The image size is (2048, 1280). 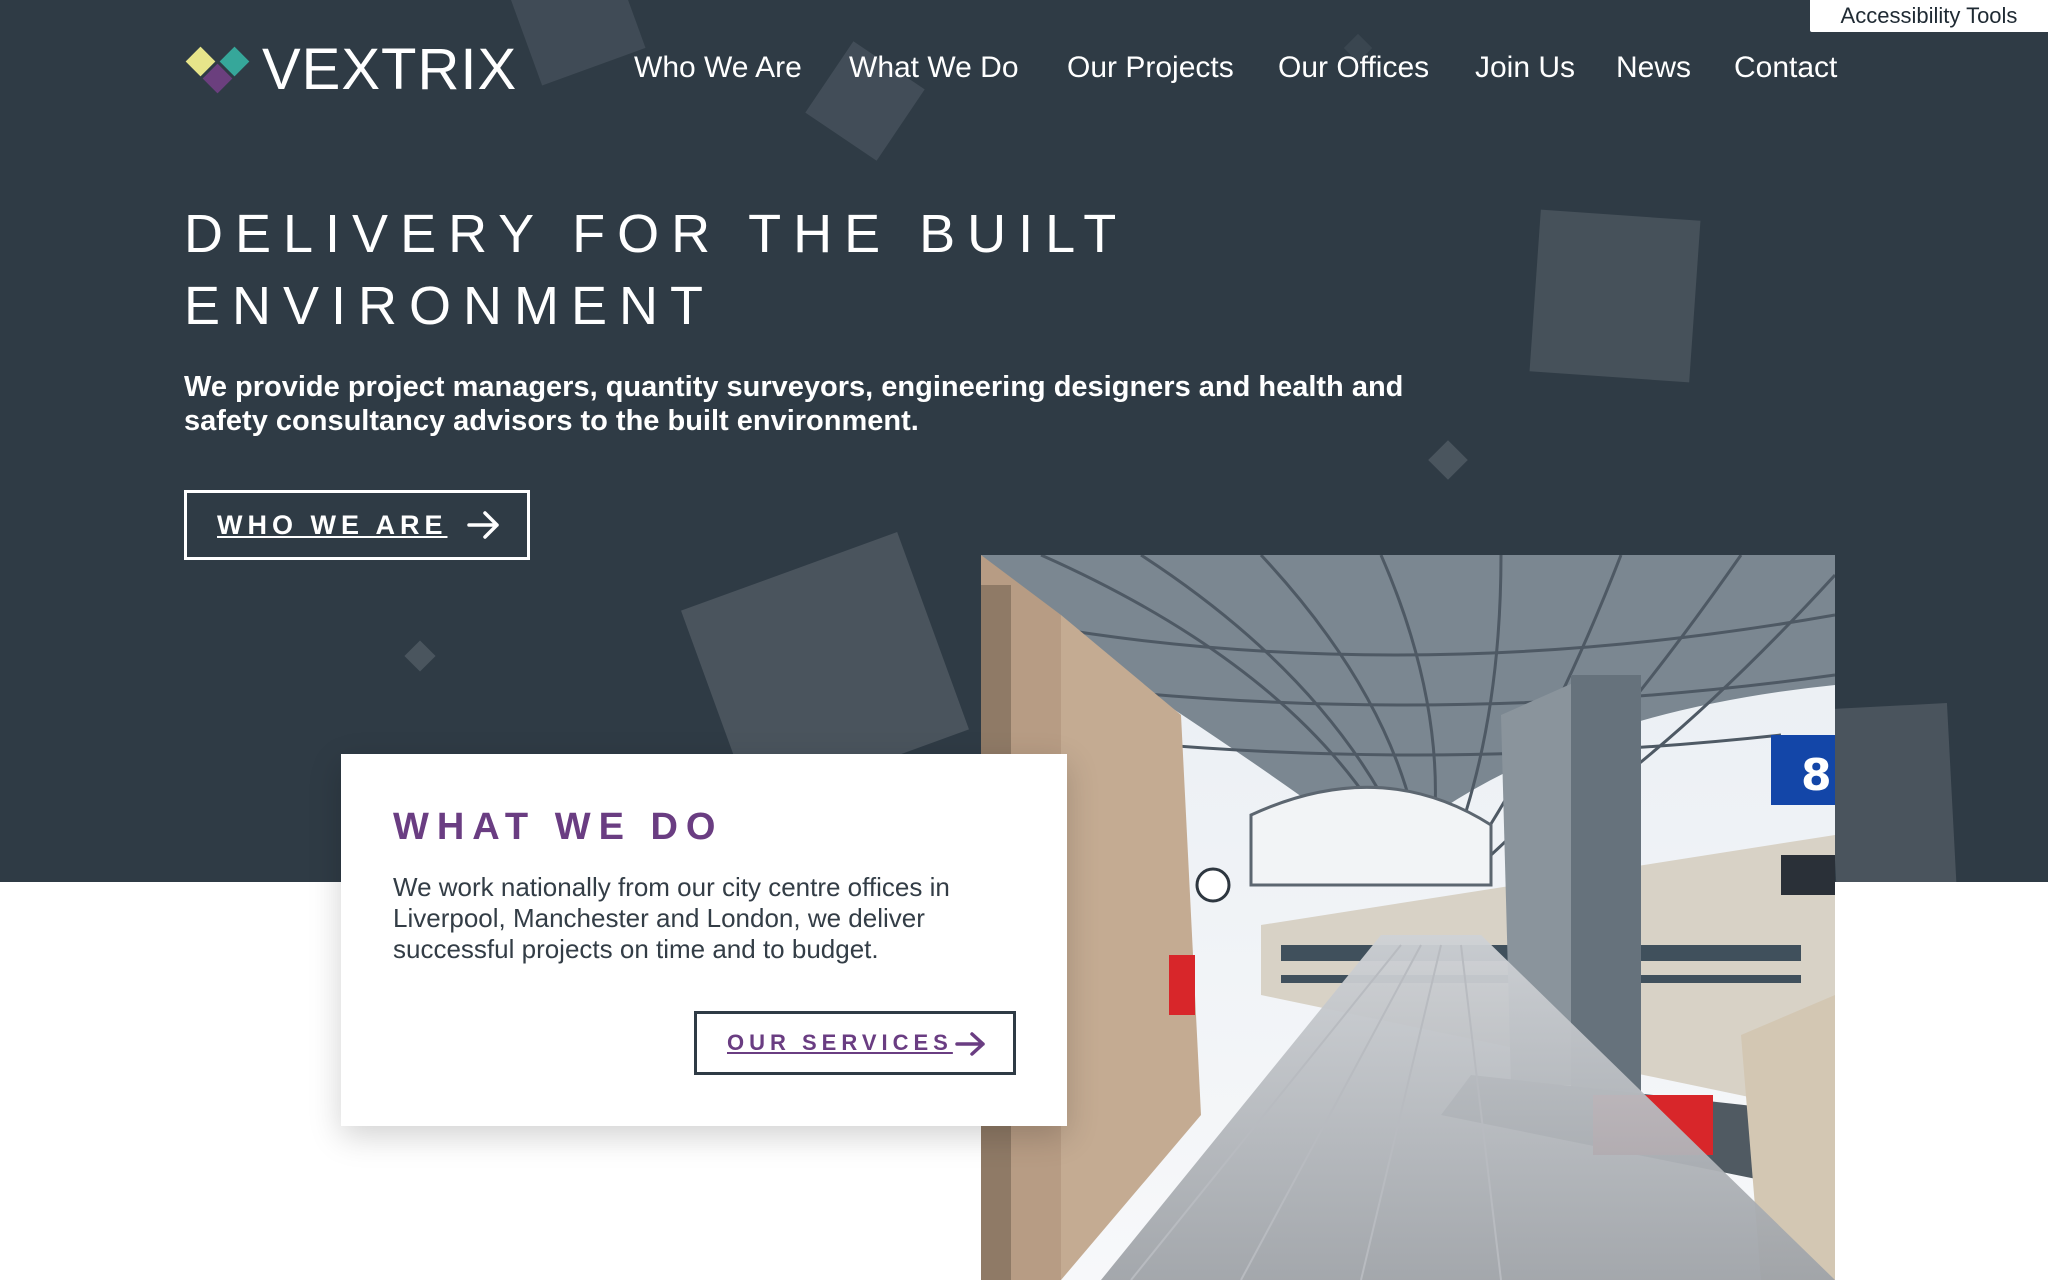 I want to click on who-we-are-button: WHO WE ARE, so click(x=357, y=525).